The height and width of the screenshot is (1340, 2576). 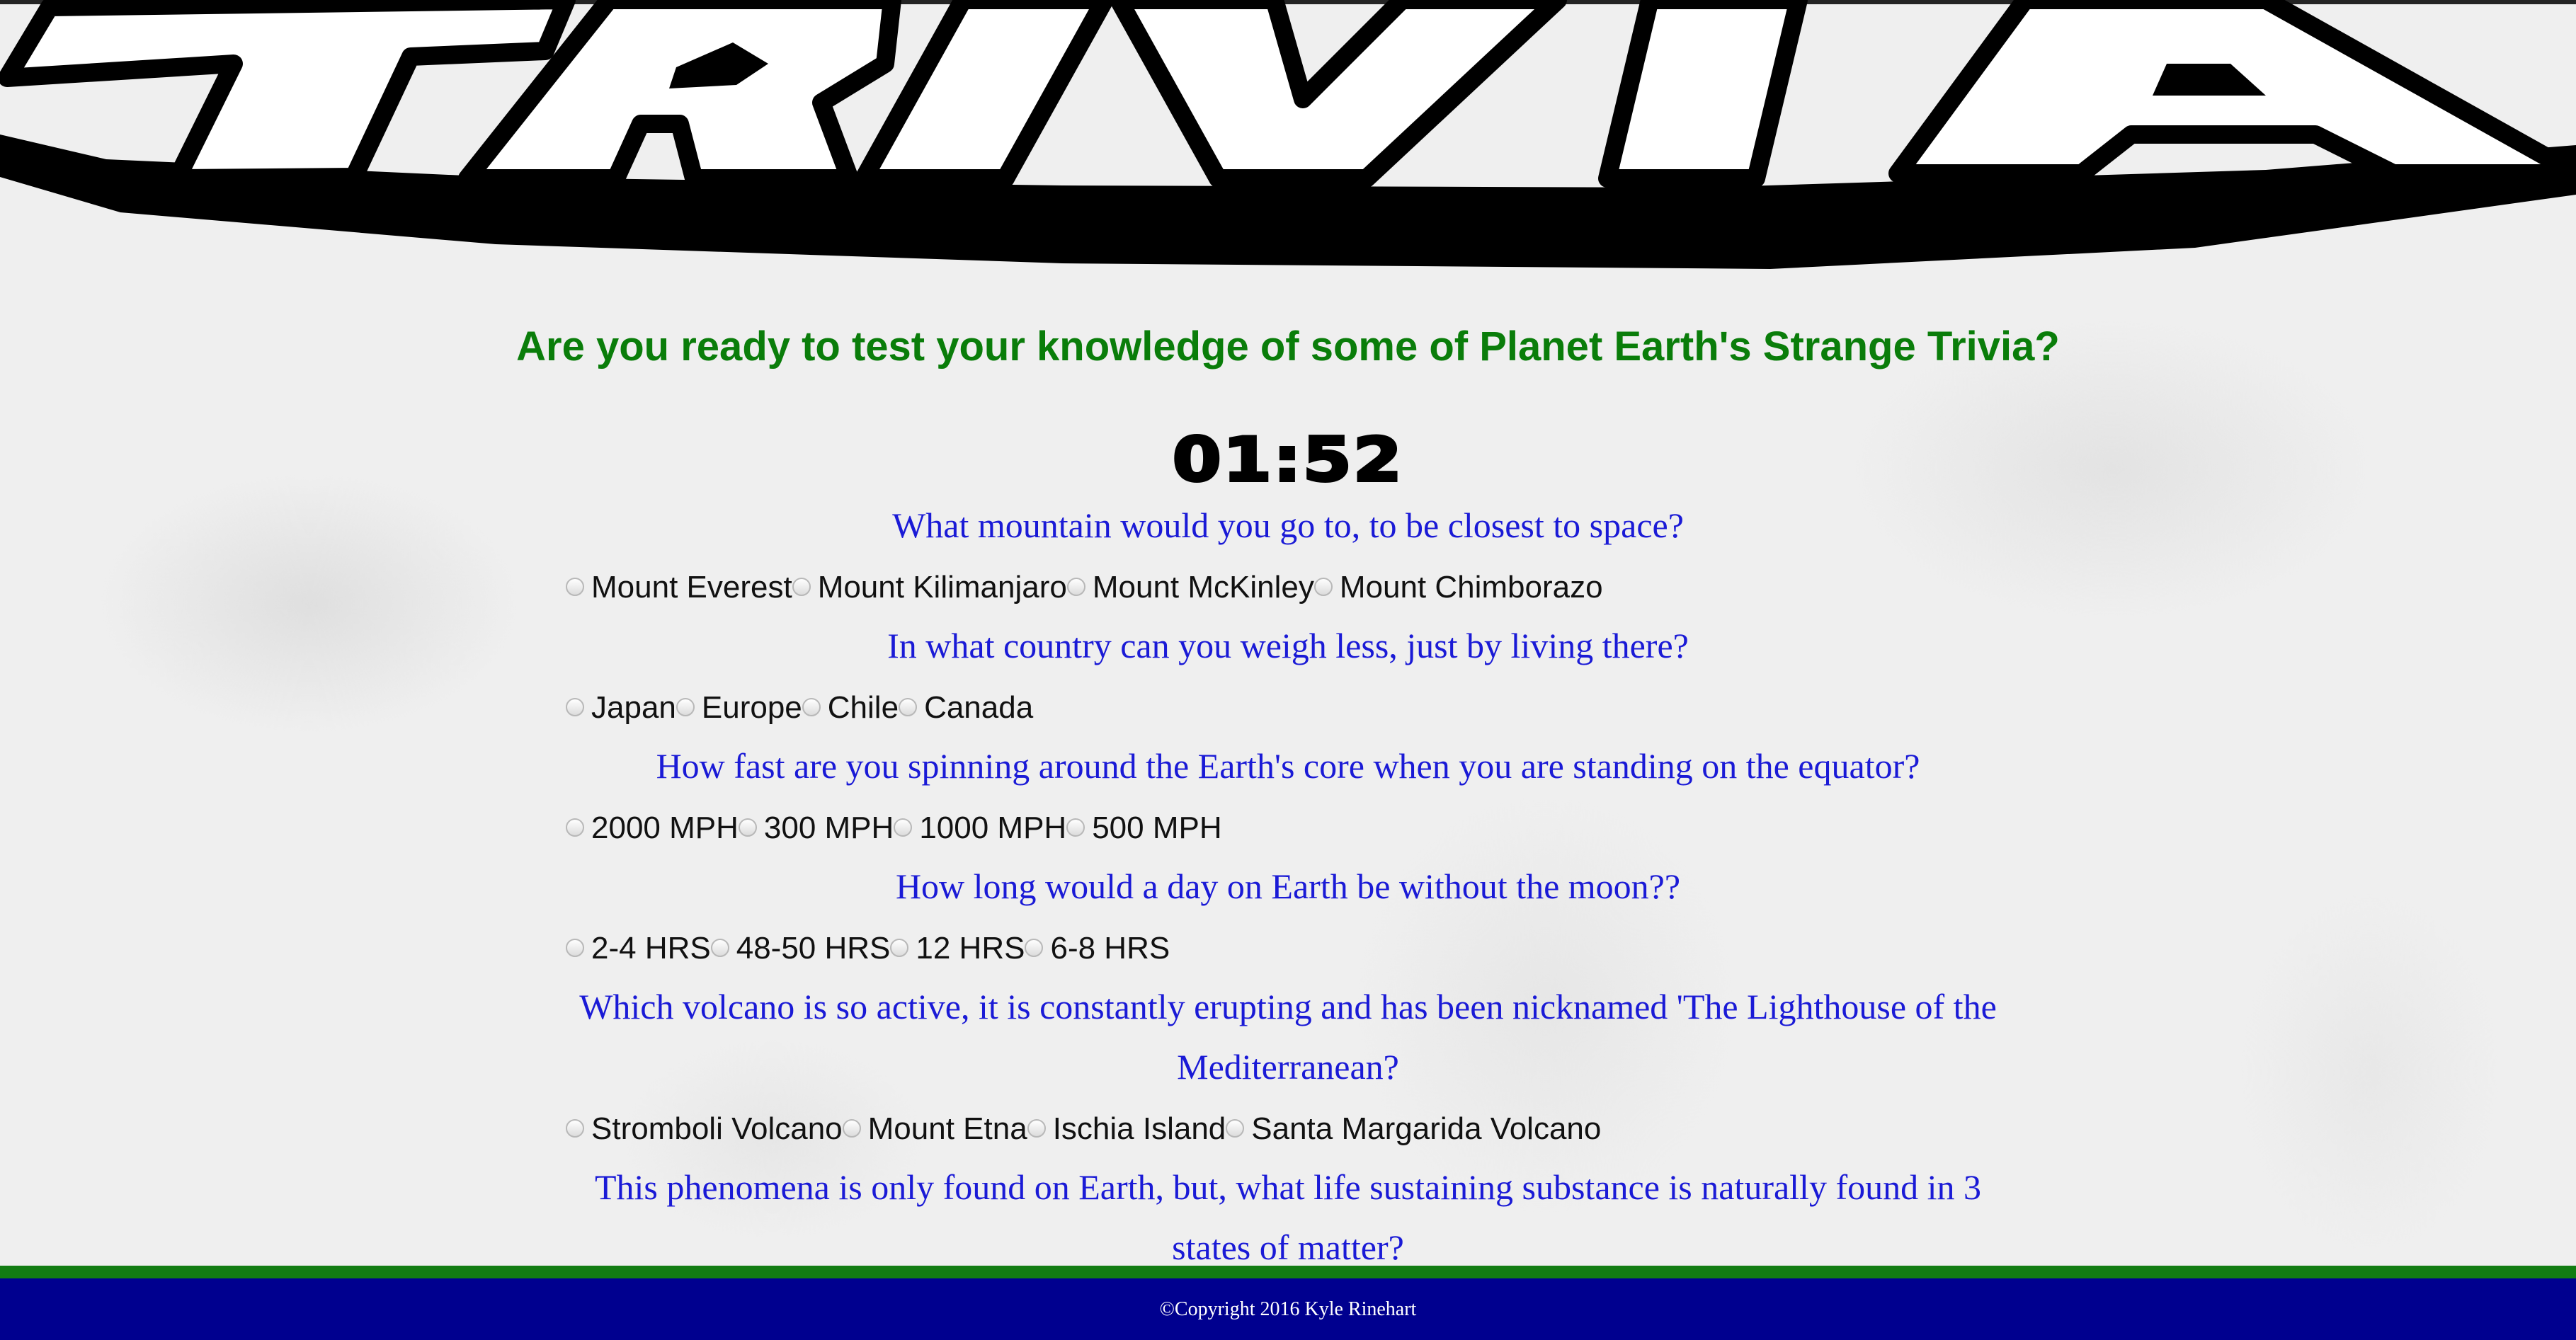 I want to click on answer-options: 2000 MPH 300 MPH 1000 MPH 500 MPH, so click(x=1288, y=826).